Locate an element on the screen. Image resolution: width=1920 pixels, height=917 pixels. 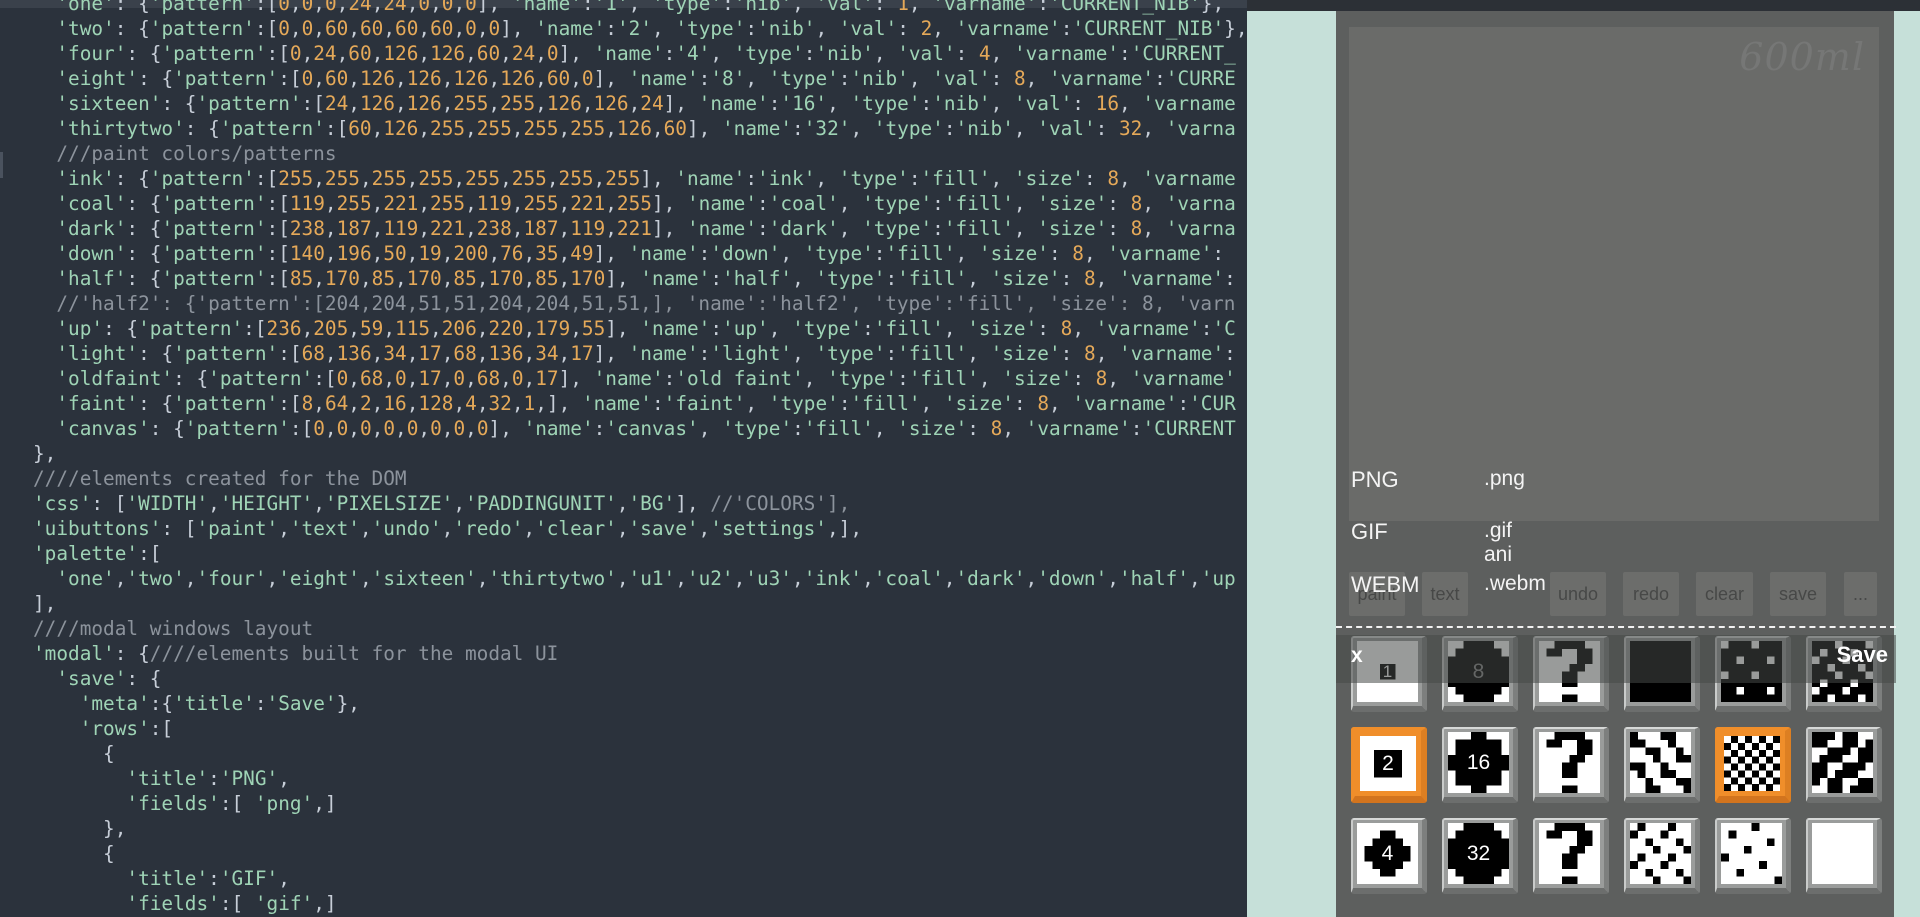
palette-swatch: 16 is located at coordinates (1480, 765).